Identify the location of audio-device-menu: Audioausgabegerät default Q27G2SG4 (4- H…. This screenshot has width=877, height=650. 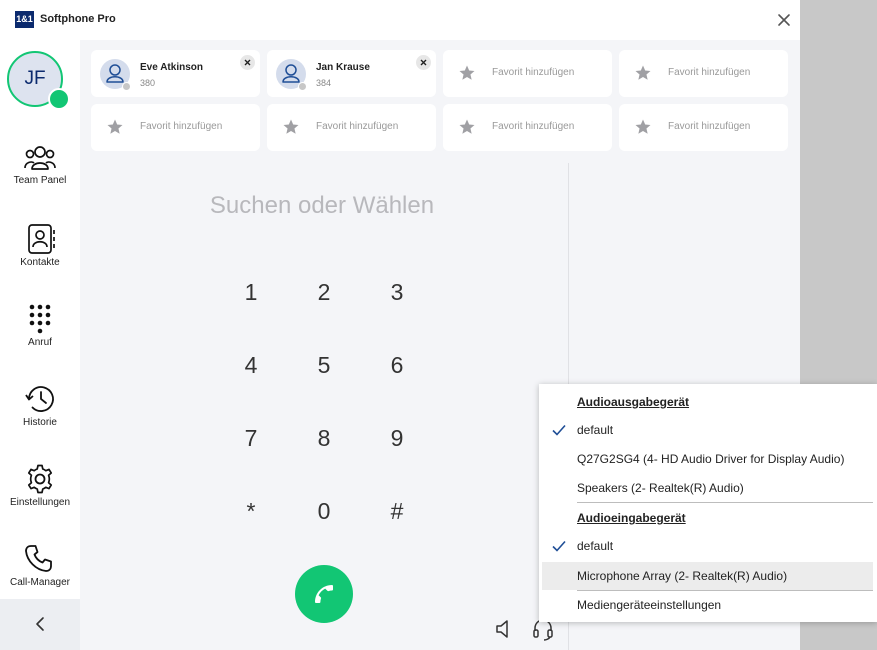
(708, 503).